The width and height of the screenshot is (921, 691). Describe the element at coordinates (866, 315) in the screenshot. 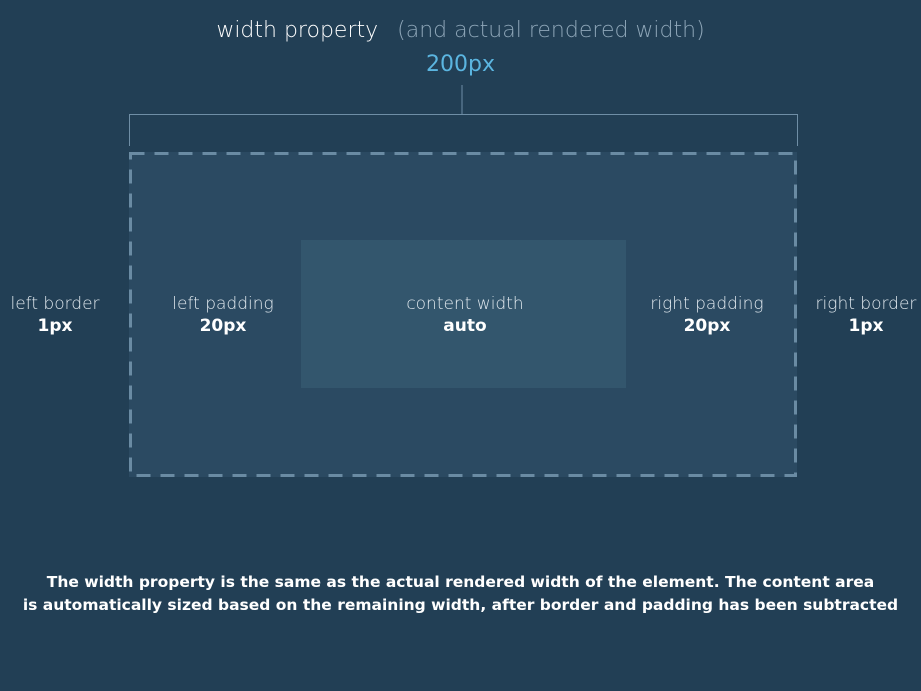

I see `right-border-label: right border 1px` at that location.